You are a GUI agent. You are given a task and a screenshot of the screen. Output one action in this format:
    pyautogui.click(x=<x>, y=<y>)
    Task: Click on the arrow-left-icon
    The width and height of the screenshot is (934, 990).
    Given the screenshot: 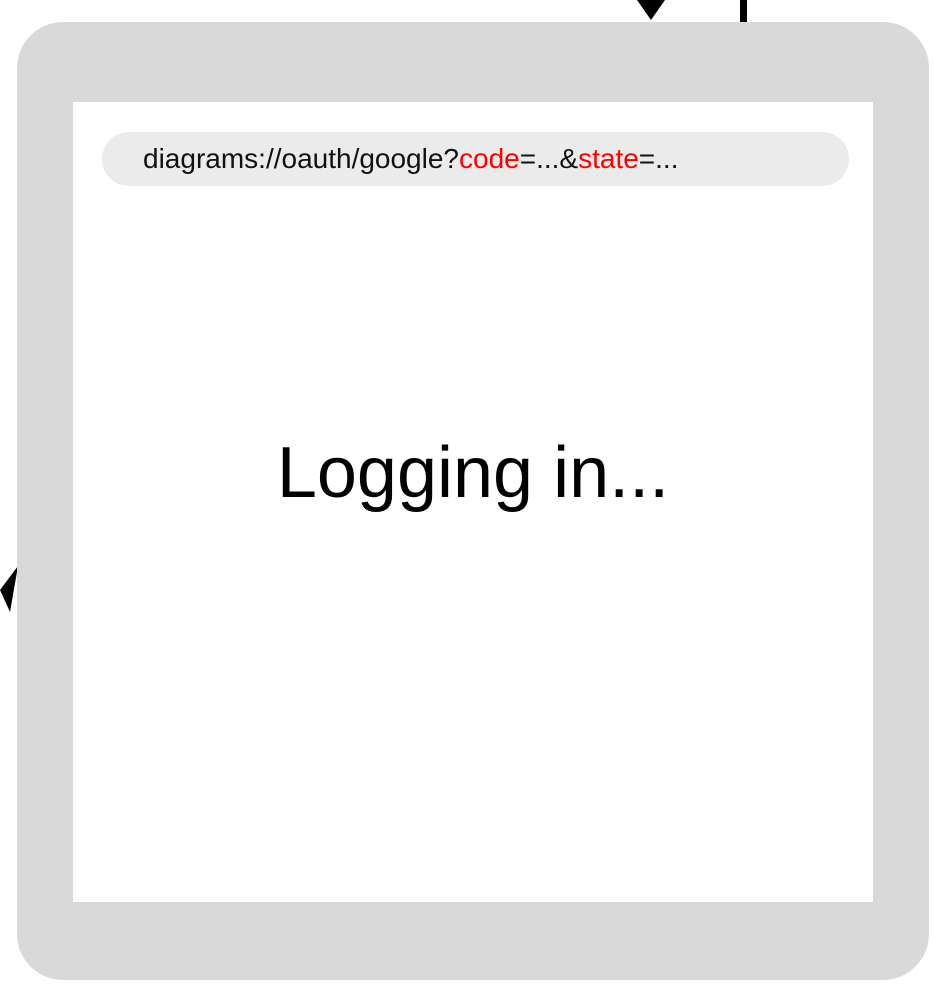 What is the action you would take?
    pyautogui.click(x=9, y=589)
    